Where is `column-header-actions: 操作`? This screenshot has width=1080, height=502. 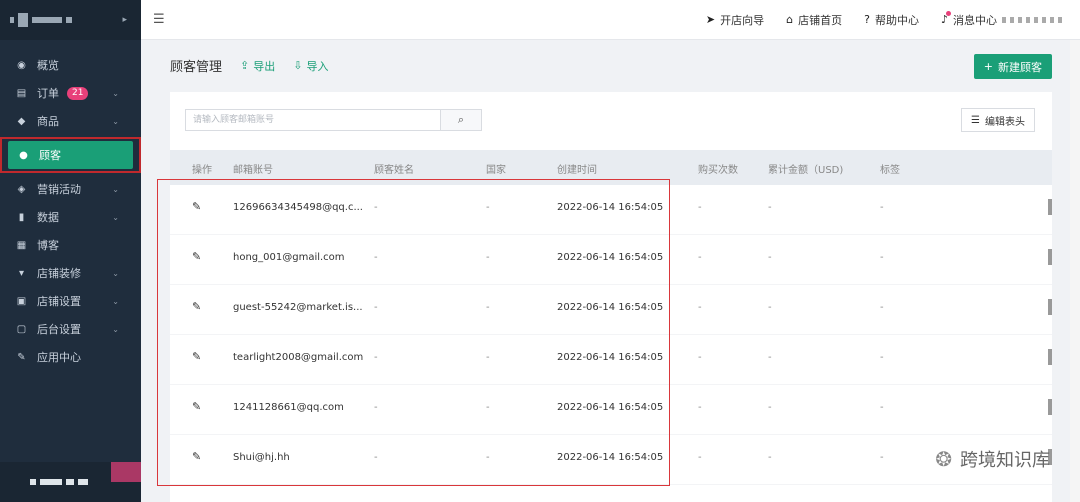 column-header-actions: 操作 is located at coordinates (202, 170).